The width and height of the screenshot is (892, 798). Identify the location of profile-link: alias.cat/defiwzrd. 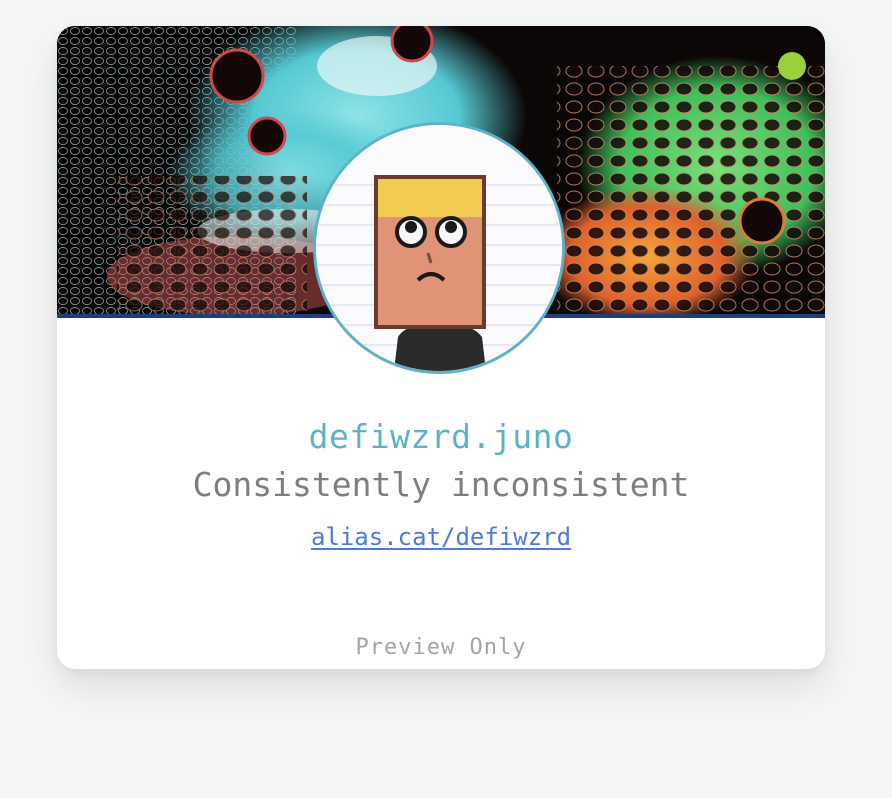
(441, 537).